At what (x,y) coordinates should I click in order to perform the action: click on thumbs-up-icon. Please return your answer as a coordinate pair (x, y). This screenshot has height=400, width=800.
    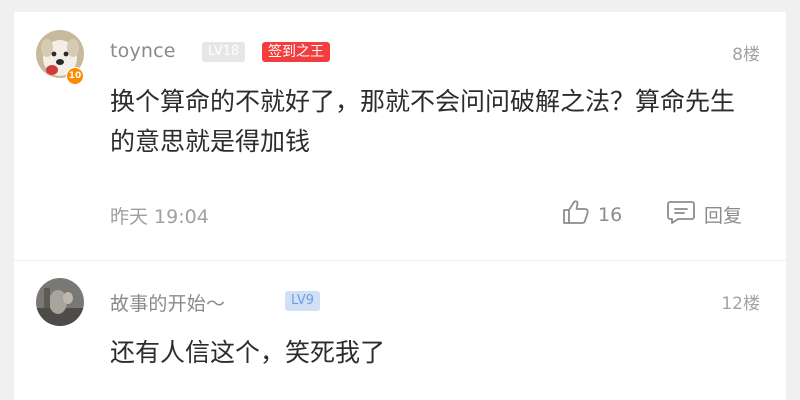
    Looking at the image, I should click on (580, 214).